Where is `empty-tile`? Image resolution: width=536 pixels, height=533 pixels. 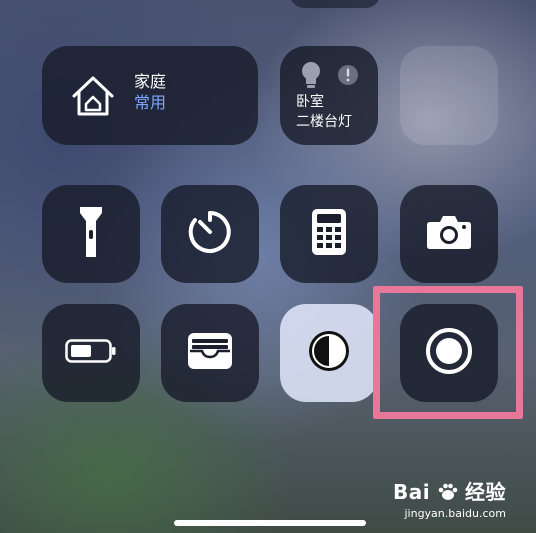 empty-tile is located at coordinates (449, 95).